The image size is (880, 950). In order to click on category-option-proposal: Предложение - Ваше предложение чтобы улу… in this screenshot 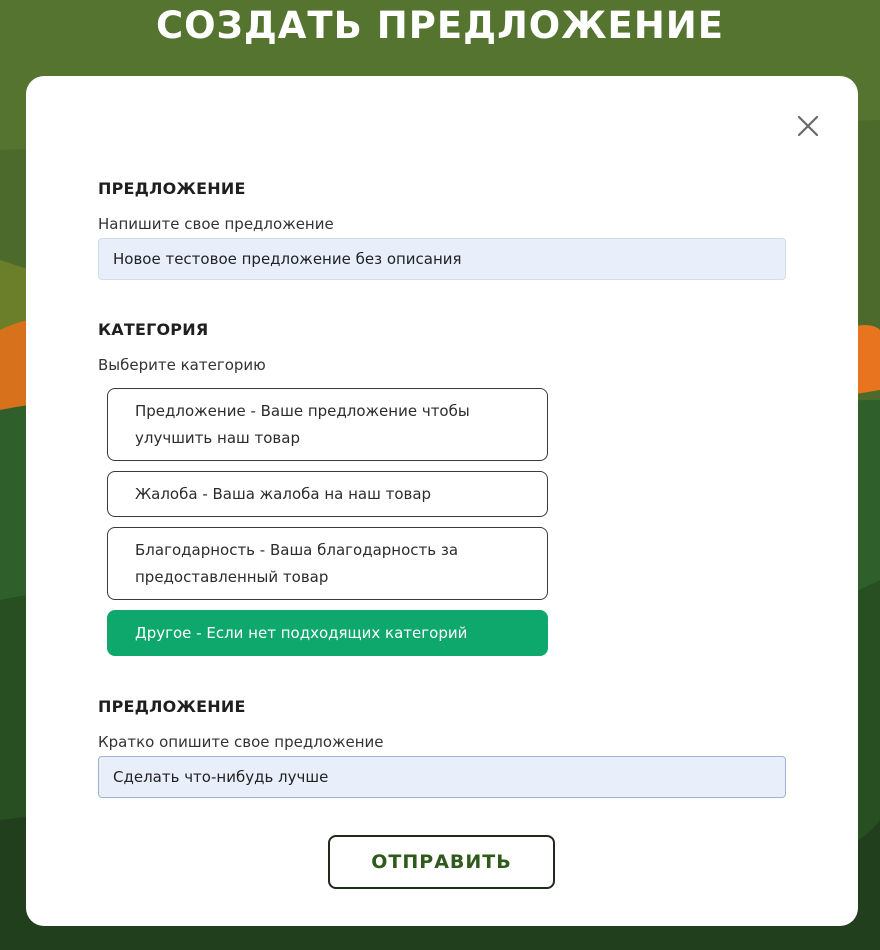, I will do `click(327, 424)`.